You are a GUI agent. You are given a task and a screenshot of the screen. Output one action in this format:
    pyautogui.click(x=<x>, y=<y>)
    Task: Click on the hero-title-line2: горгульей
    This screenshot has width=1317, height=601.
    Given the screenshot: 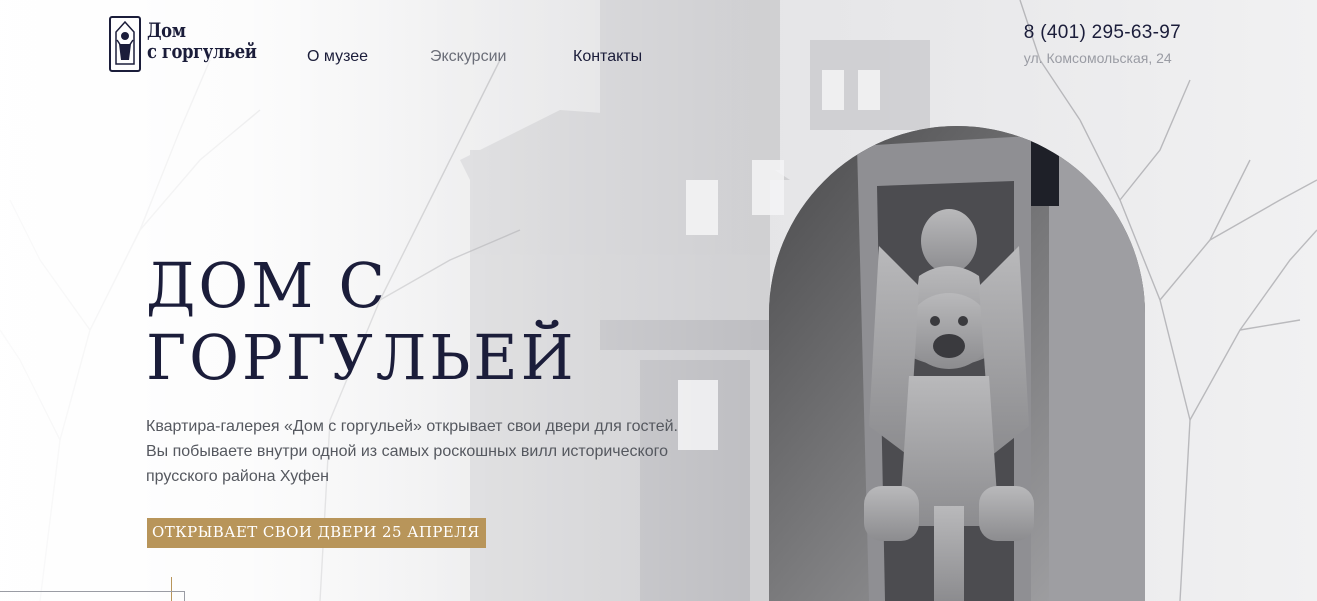 What is the action you would take?
    pyautogui.click(x=361, y=357)
    